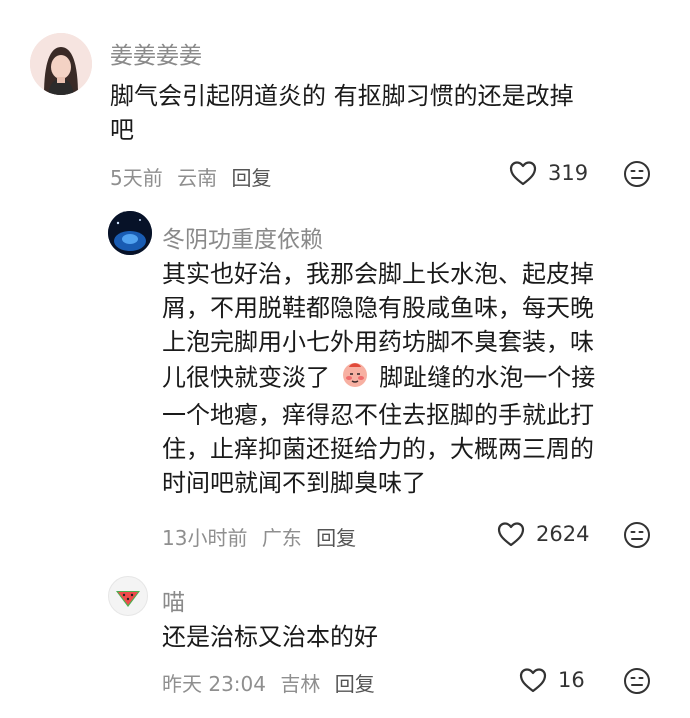 The height and width of the screenshot is (718, 690). I want to click on comment-line: 吧, so click(122, 130).